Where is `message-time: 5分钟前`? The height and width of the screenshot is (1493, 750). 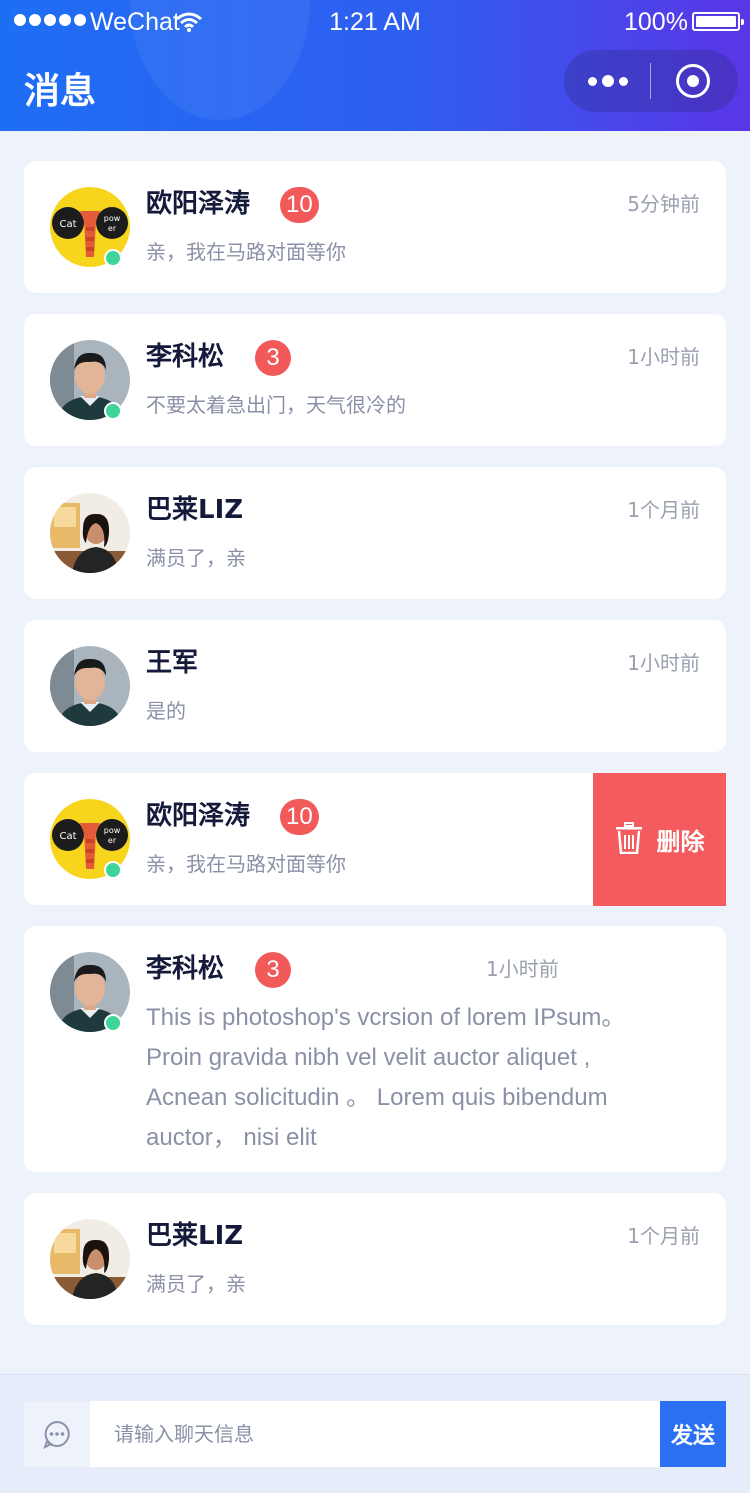
message-time: 5分钟前 is located at coordinates (663, 204).